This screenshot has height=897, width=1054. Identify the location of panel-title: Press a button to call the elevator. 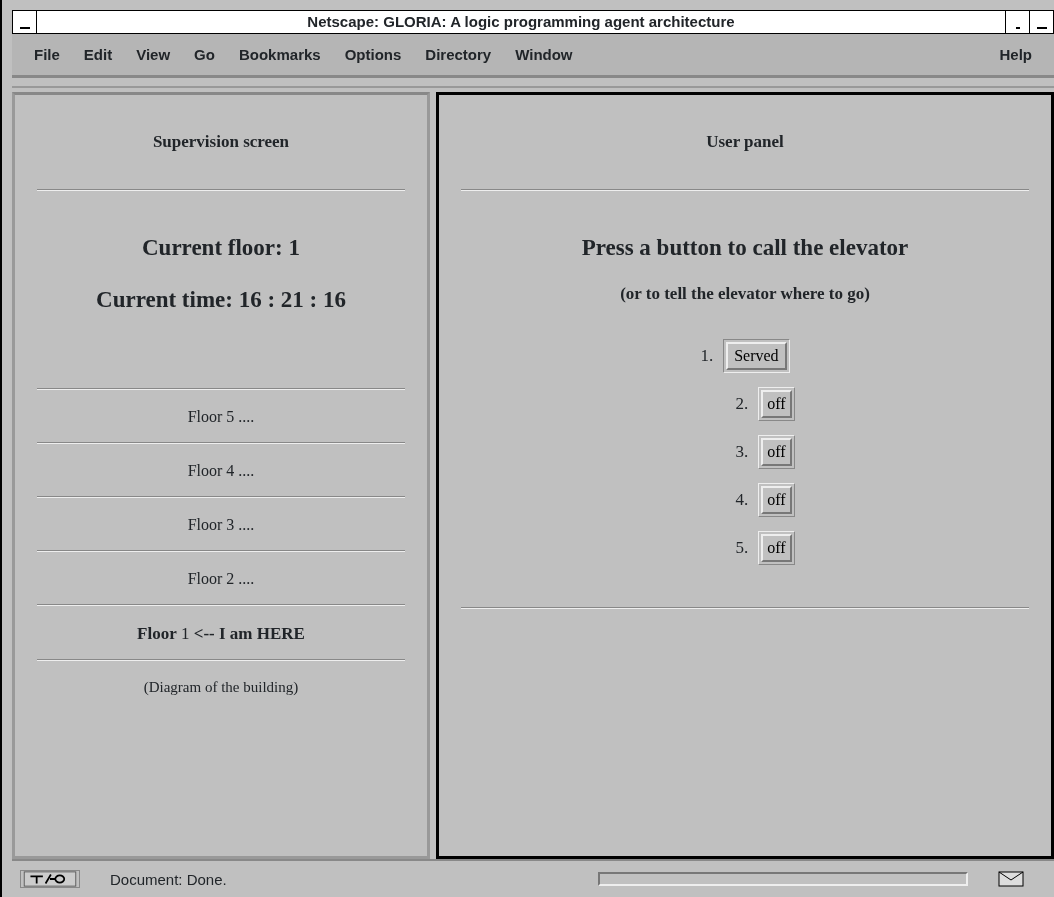
(745, 247).